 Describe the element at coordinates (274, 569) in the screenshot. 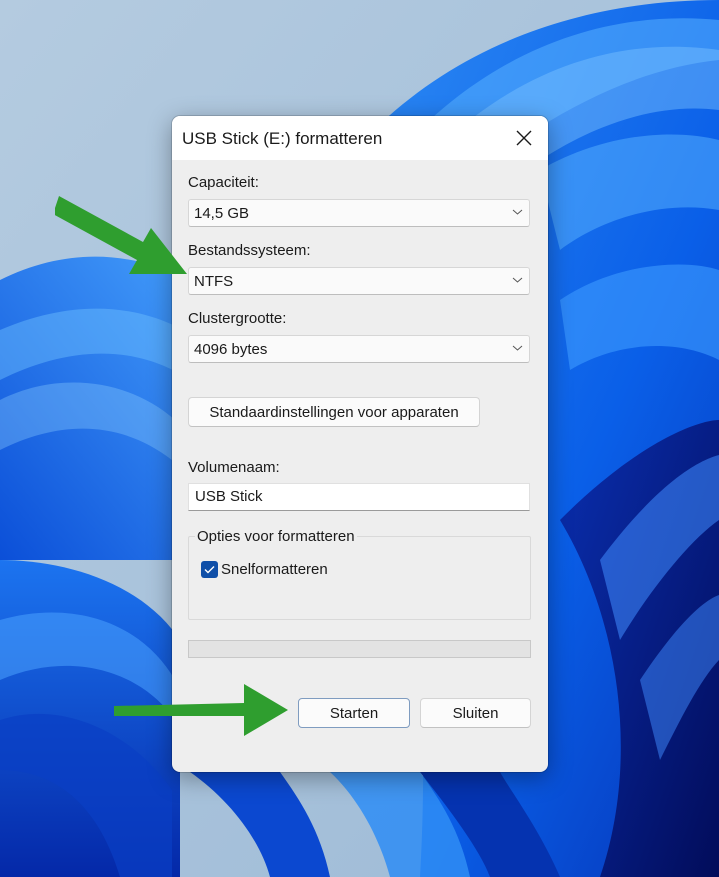

I see `quick-format-label: Snelformatteren` at that location.